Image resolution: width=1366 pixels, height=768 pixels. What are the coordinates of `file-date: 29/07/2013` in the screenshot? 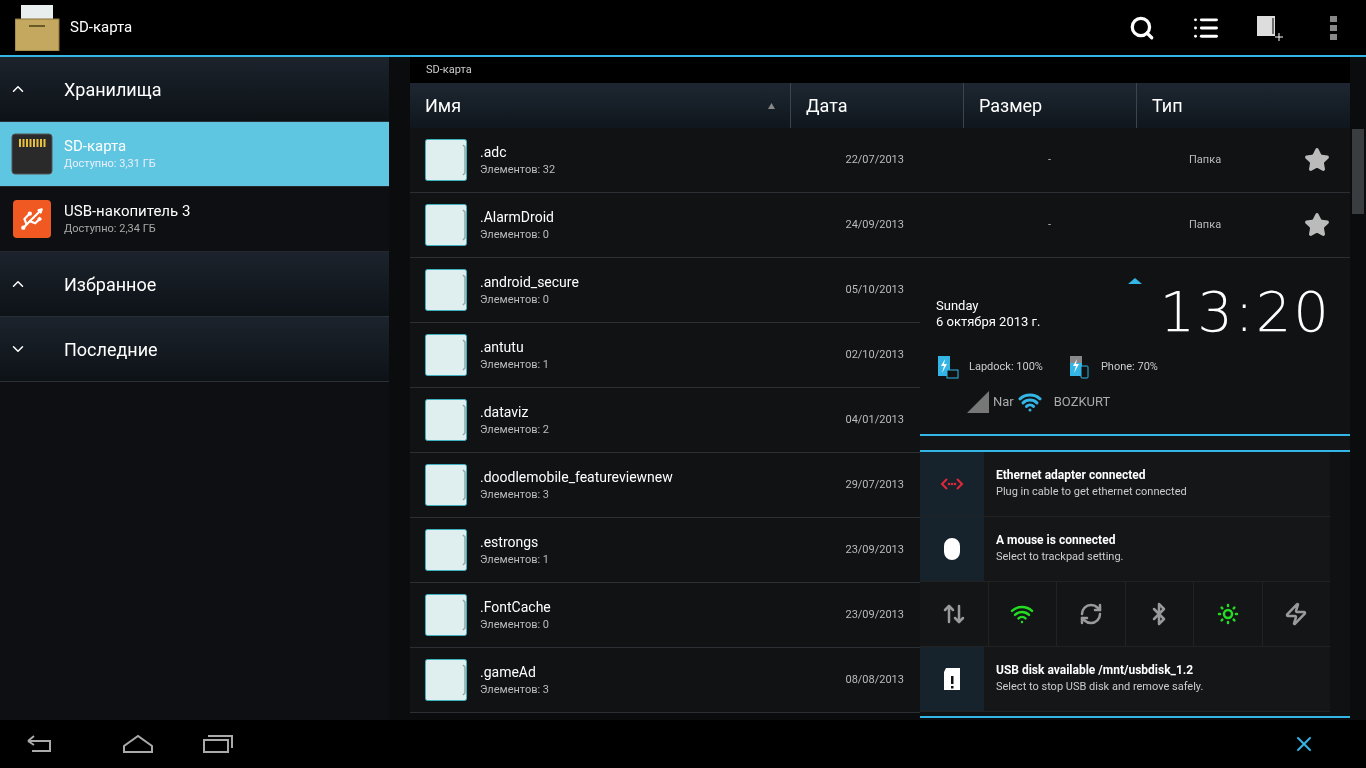 It's located at (874, 484).